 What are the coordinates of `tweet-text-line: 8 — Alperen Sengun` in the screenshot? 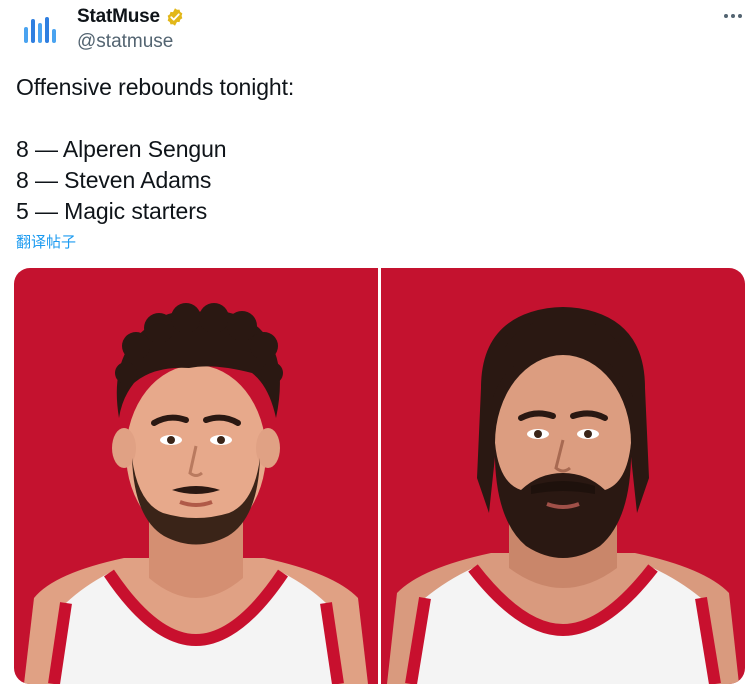 It's located at (121, 149).